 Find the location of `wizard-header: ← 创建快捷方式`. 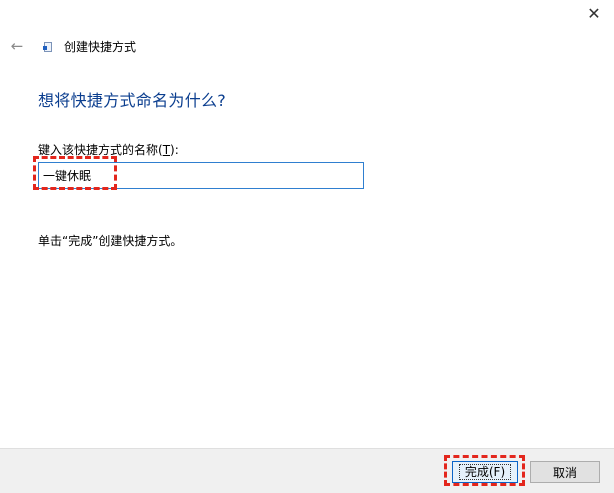

wizard-header: ← 创建快捷方式 is located at coordinates (72, 46).